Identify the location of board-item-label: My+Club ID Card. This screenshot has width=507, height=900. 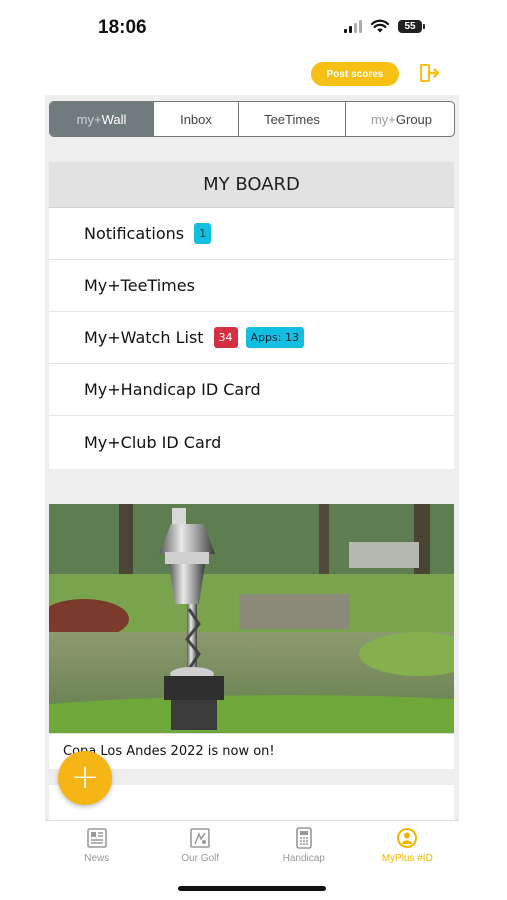
(153, 442).